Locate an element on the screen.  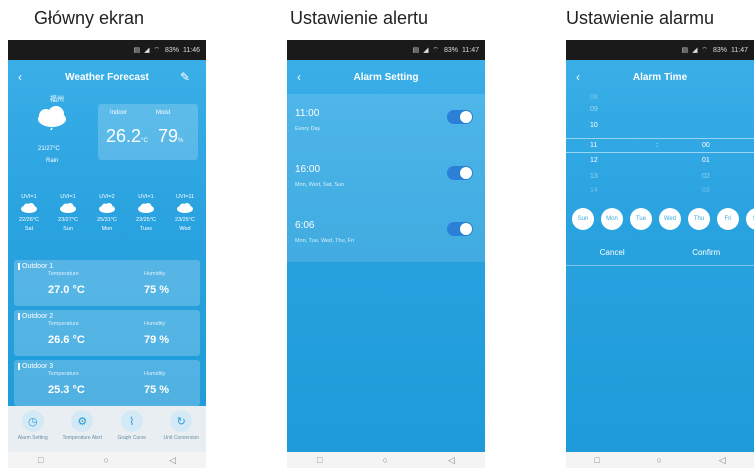
menu-temperature-alert: ⚙ Temperature Alert is located at coordinates (82, 425).